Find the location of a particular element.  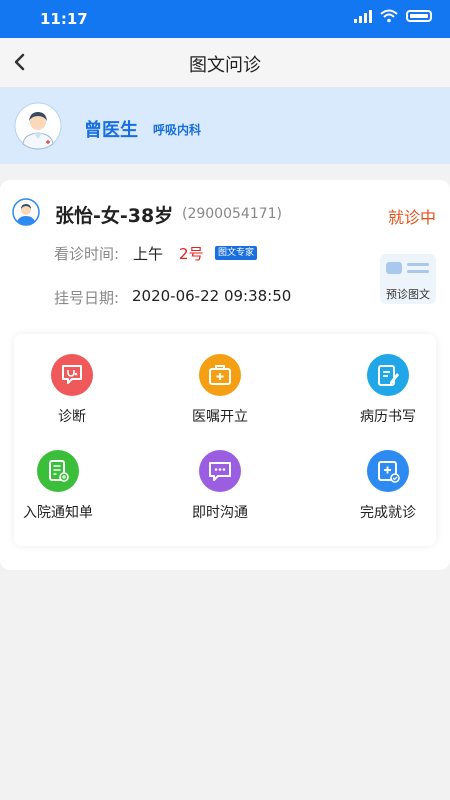

complete-visit-label: 完成就诊 is located at coordinates (388, 513).